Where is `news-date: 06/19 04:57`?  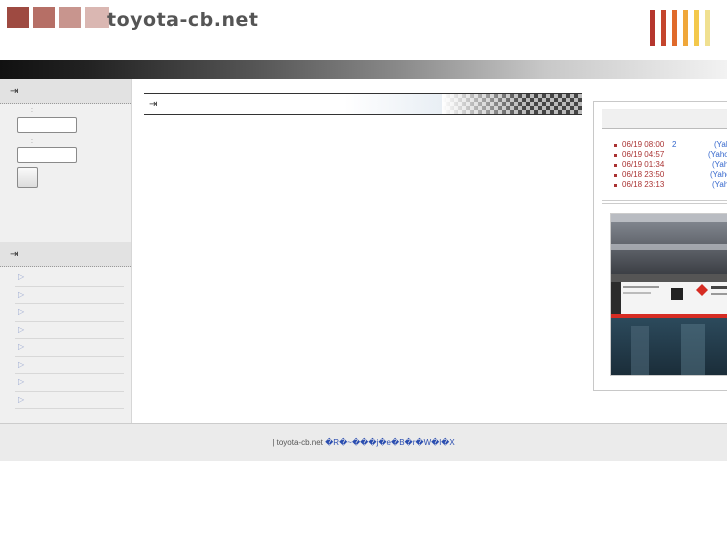 news-date: 06/19 04:57 is located at coordinates (643, 154).